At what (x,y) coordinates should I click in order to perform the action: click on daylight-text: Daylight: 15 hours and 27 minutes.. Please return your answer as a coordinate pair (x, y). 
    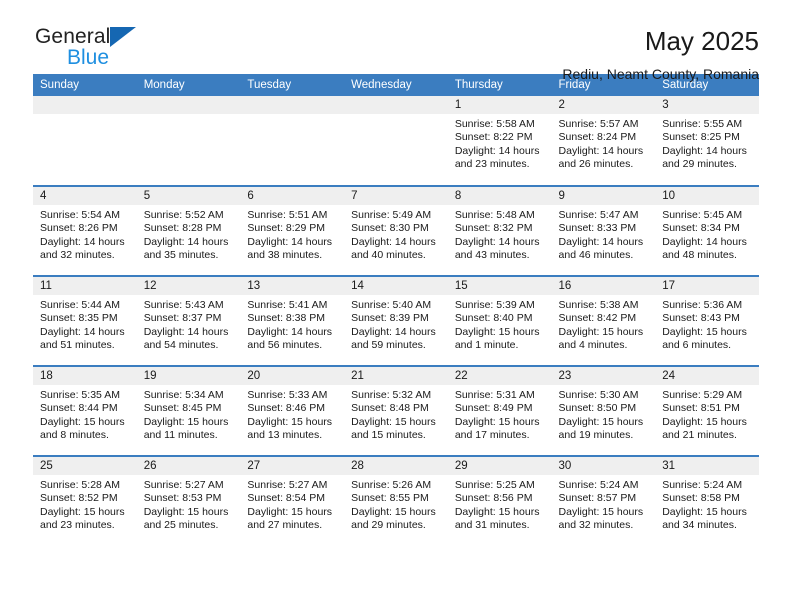
    Looking at the image, I should click on (290, 518).